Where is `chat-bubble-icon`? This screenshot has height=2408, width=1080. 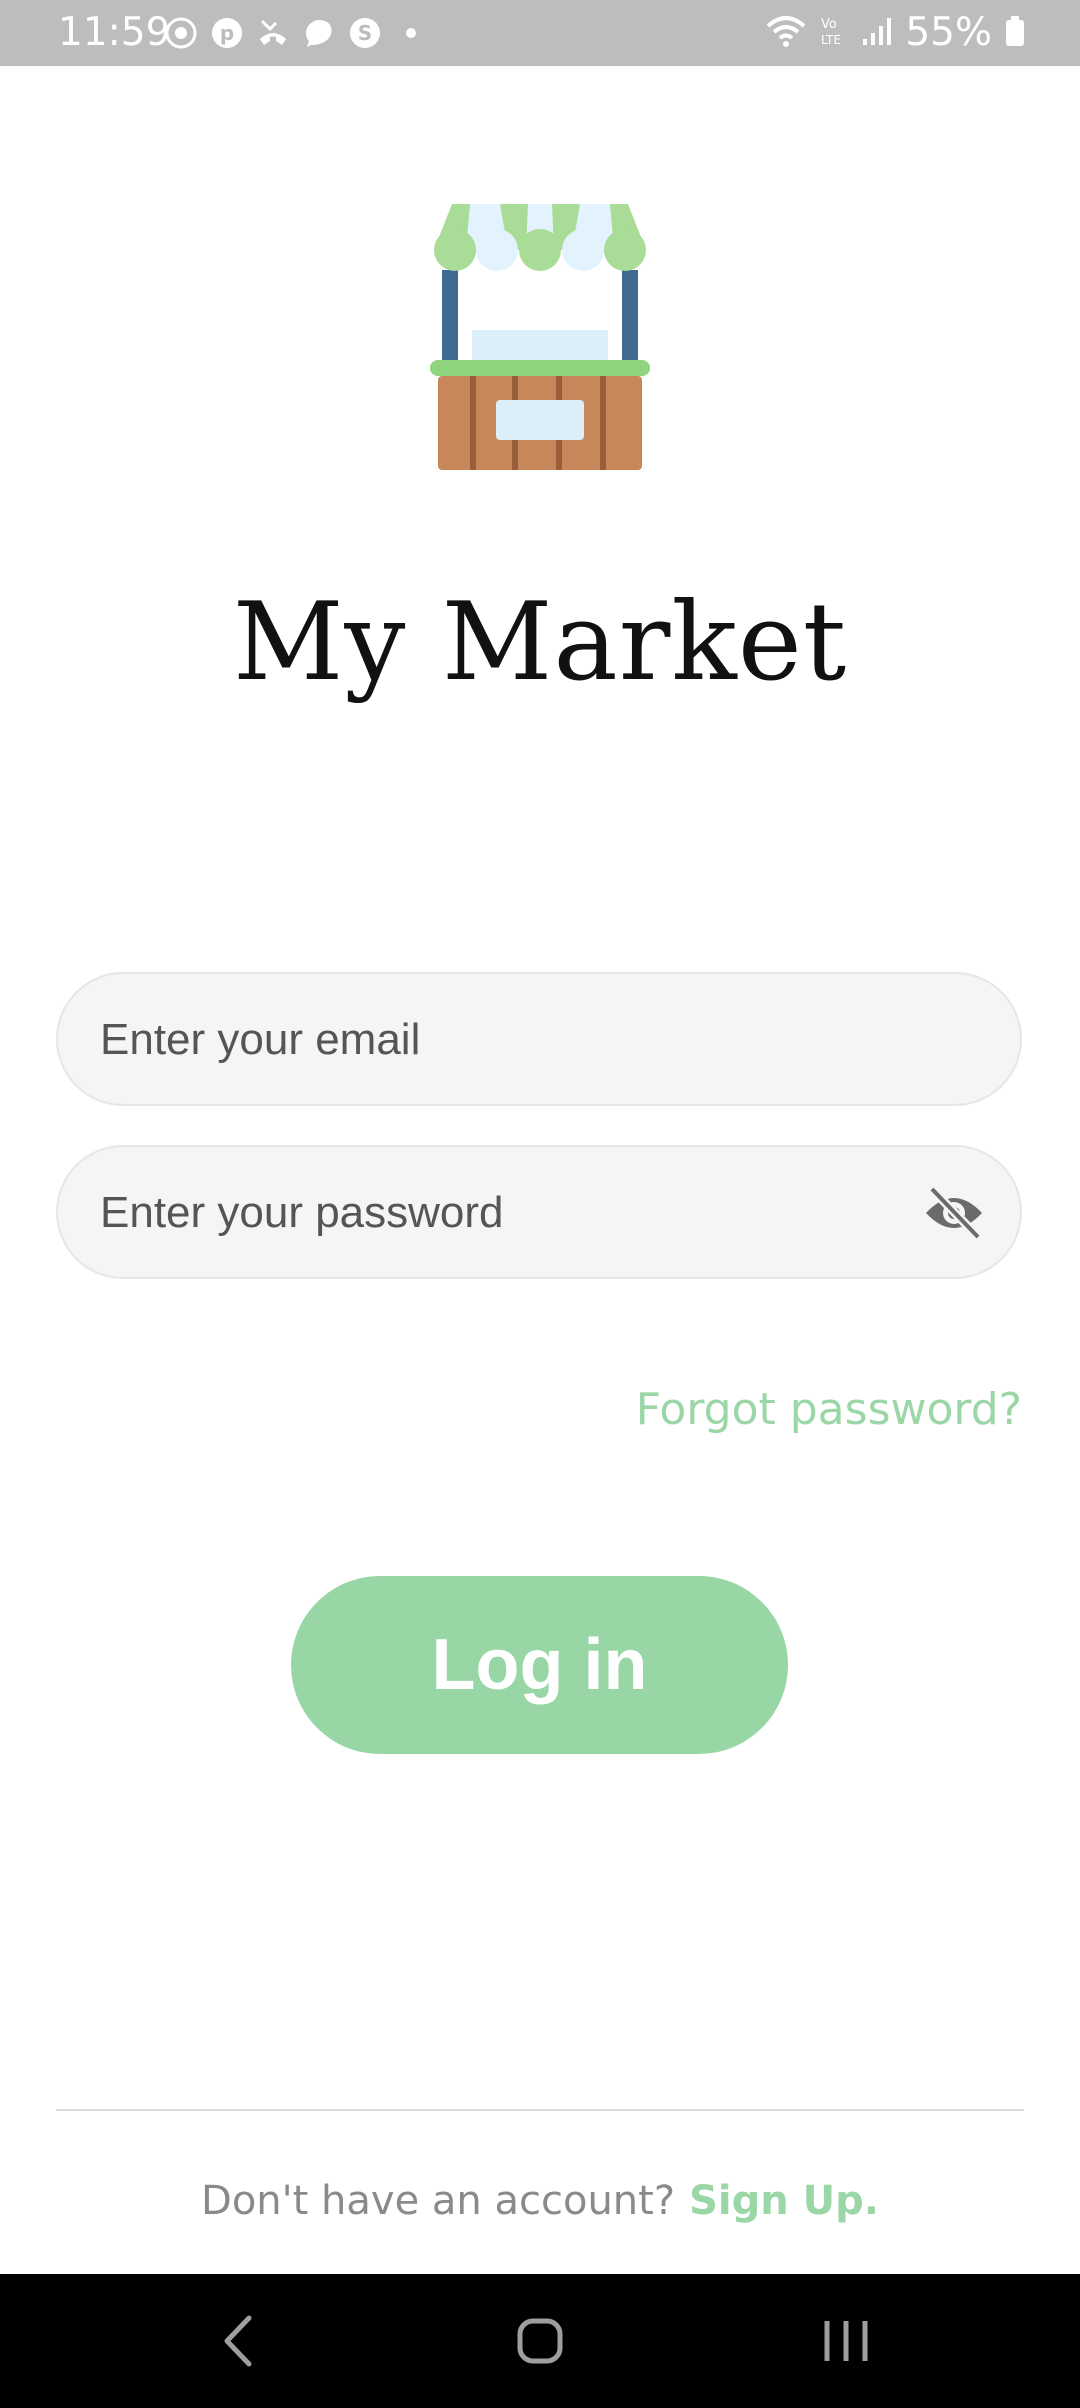
chat-bubble-icon is located at coordinates (319, 33).